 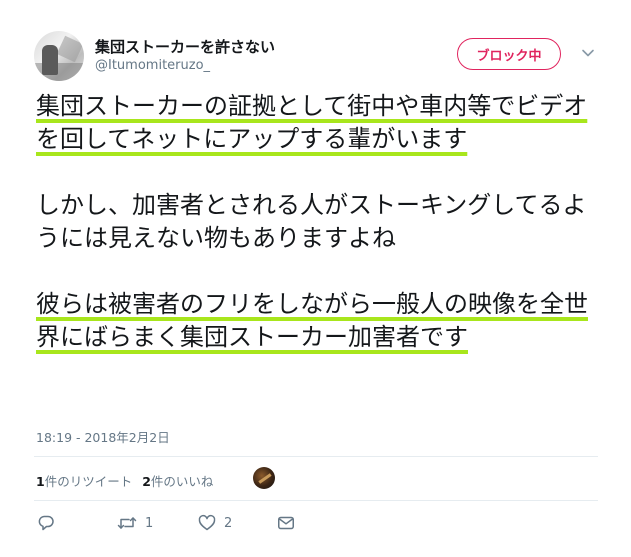 I want to click on reply-button, so click(x=46, y=523).